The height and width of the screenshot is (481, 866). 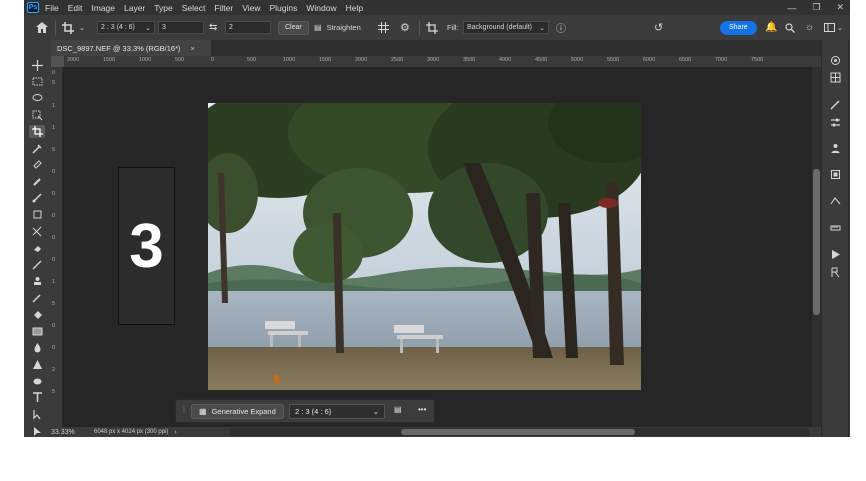 I want to click on ruler-vertical: 0 5 1 1 5 0 0 0 0 0 1 5 0 0 2 5, so click(x=57, y=247).